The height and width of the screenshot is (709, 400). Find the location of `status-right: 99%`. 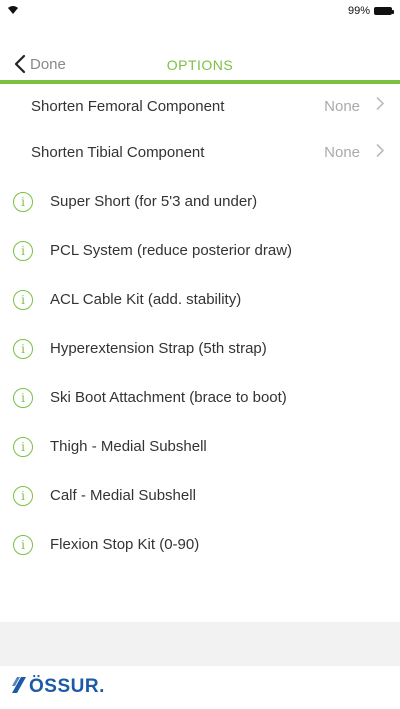

status-right: 99% is located at coordinates (370, 11).